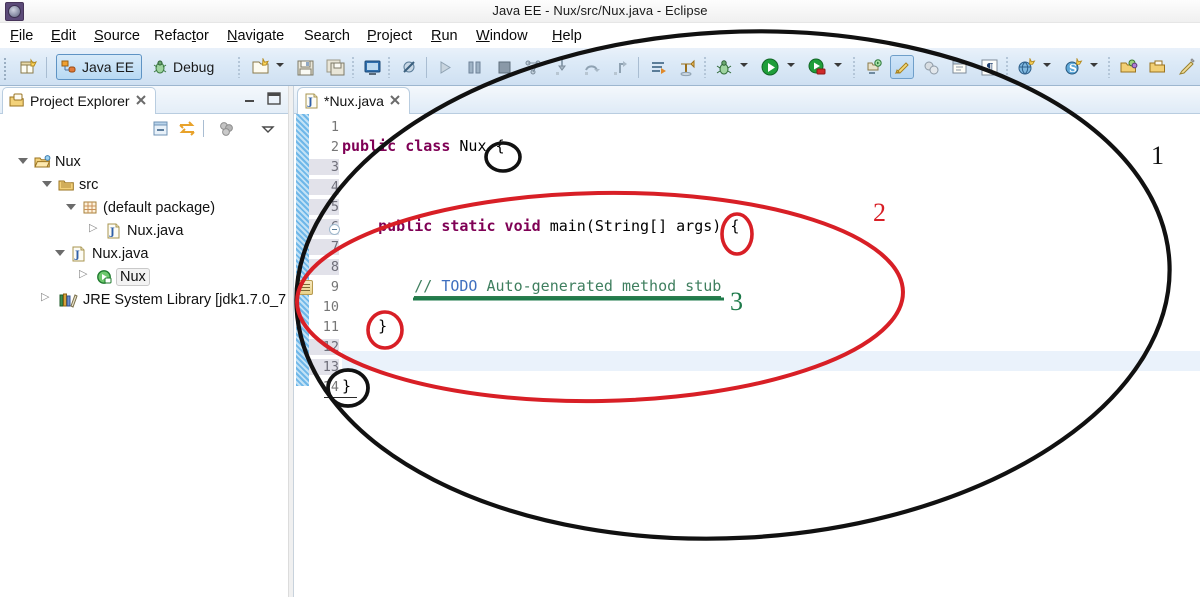 The image size is (1200, 597). I want to click on code-line-2: public class Nux {, so click(423, 147).